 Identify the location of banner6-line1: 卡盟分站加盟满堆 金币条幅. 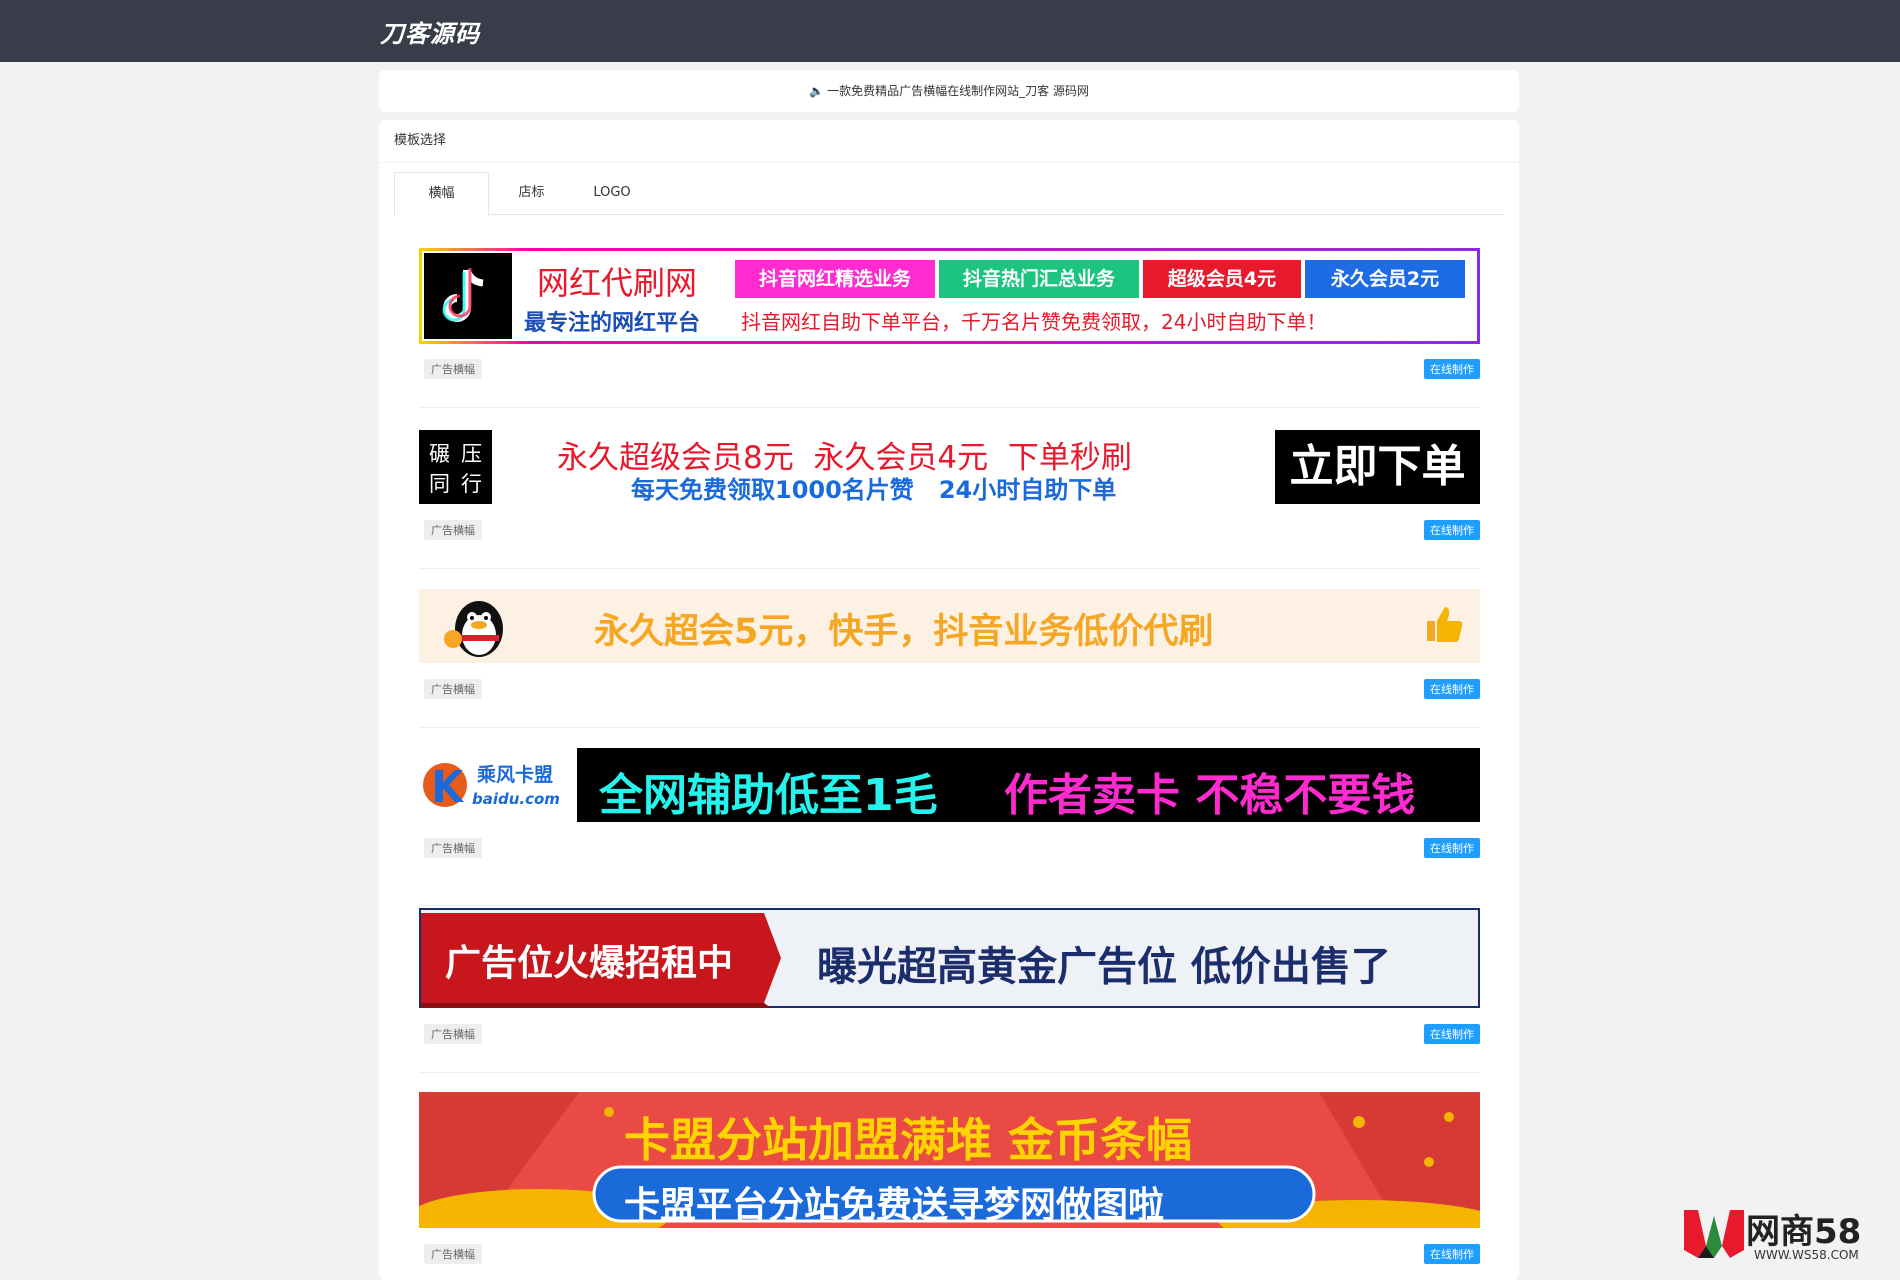
(908, 1140).